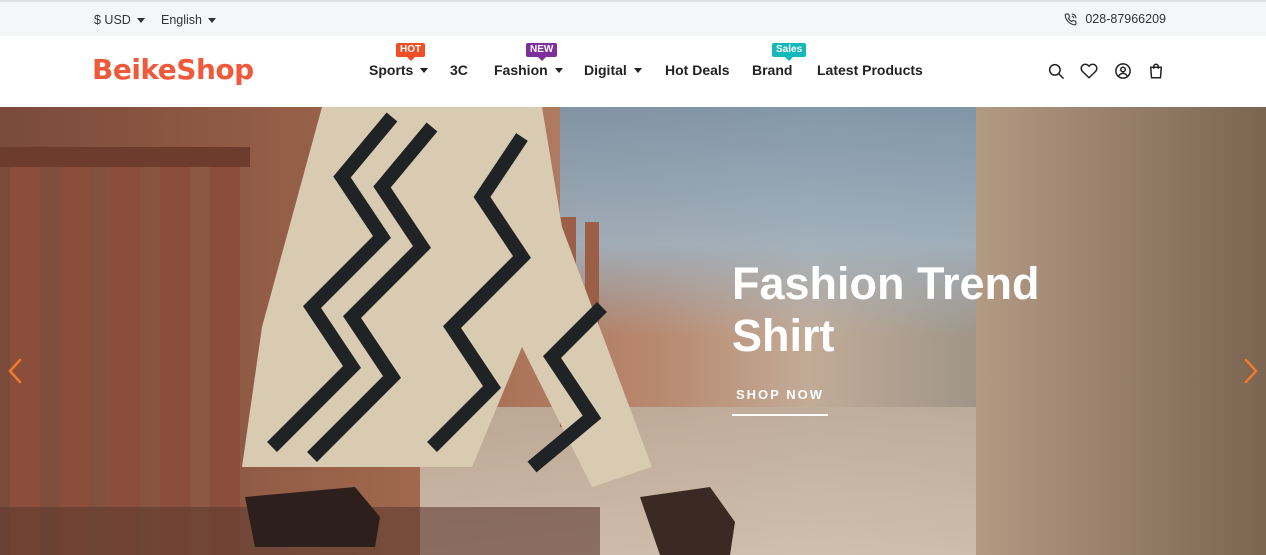  I want to click on new-badge: NEW, so click(542, 52).